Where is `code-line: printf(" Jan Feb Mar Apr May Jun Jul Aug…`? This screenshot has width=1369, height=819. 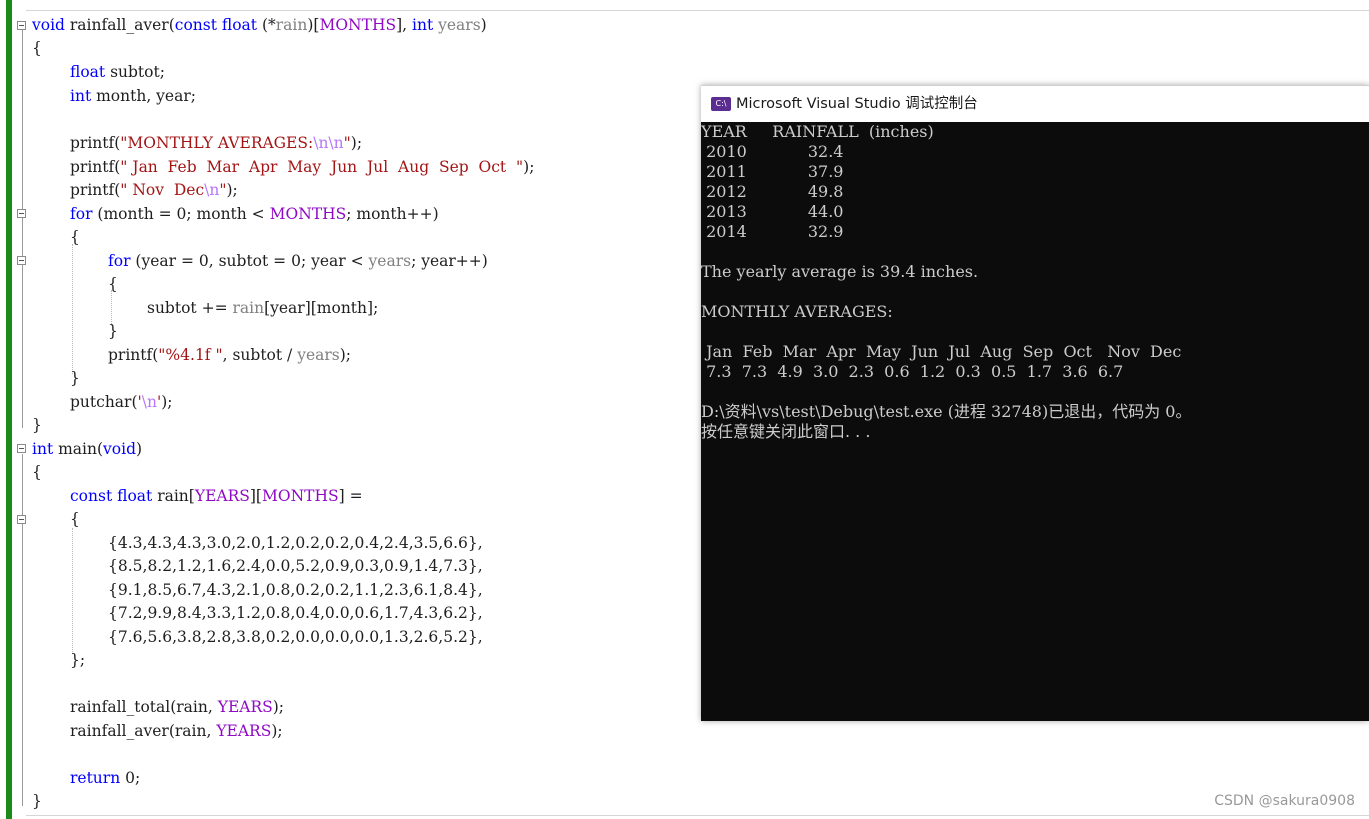
code-line: printf(" Jan Feb Mar Apr May Jun Jul Aug… is located at coordinates (302, 167).